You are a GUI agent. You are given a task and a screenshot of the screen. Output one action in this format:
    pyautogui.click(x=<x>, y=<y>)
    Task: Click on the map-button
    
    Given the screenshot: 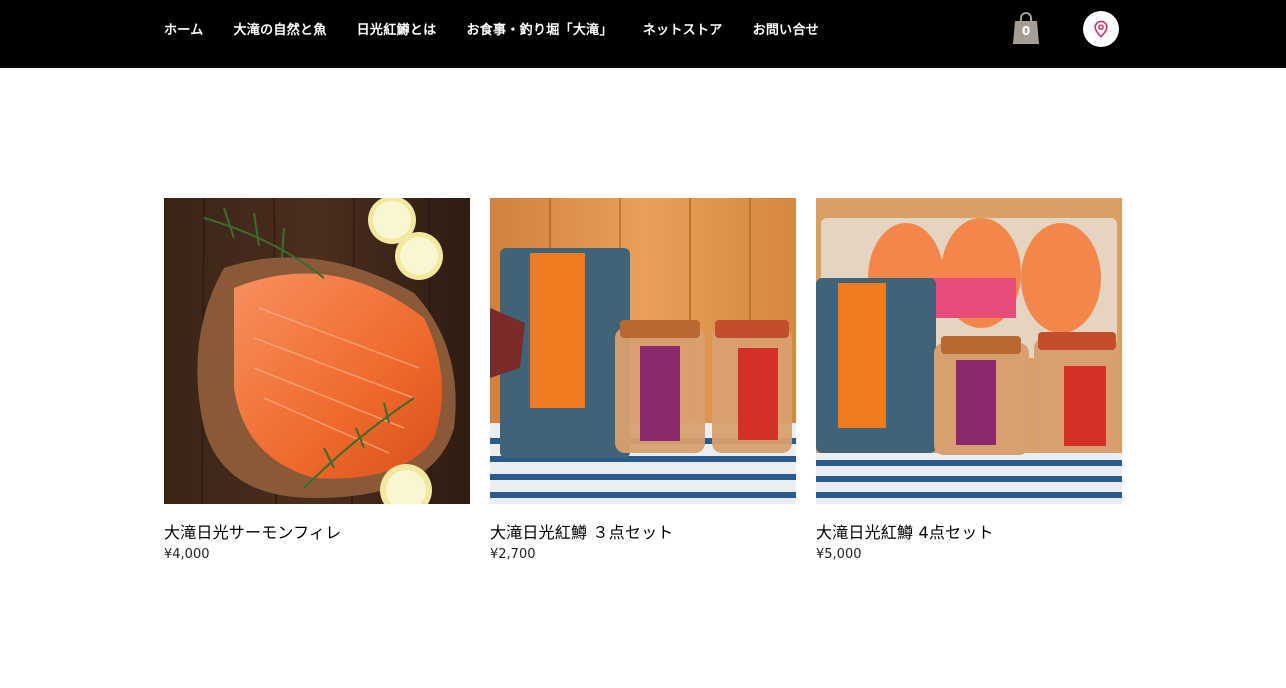 What is the action you would take?
    pyautogui.click(x=1101, y=29)
    